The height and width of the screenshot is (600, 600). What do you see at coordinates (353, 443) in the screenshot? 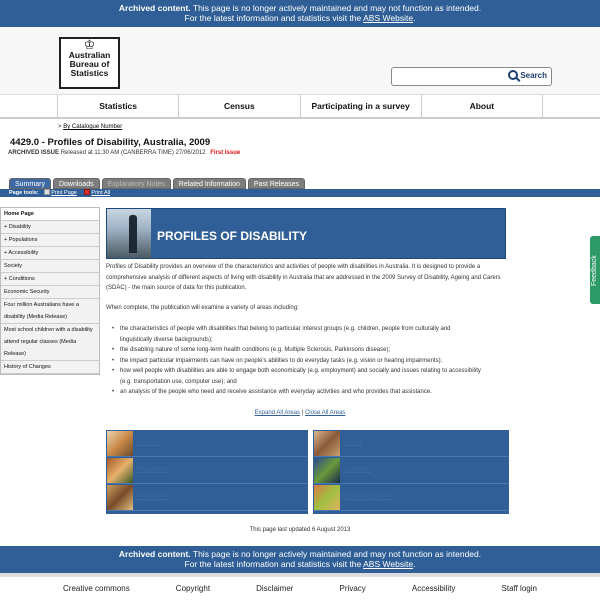
I see `feature-link-society: Society` at bounding box center [353, 443].